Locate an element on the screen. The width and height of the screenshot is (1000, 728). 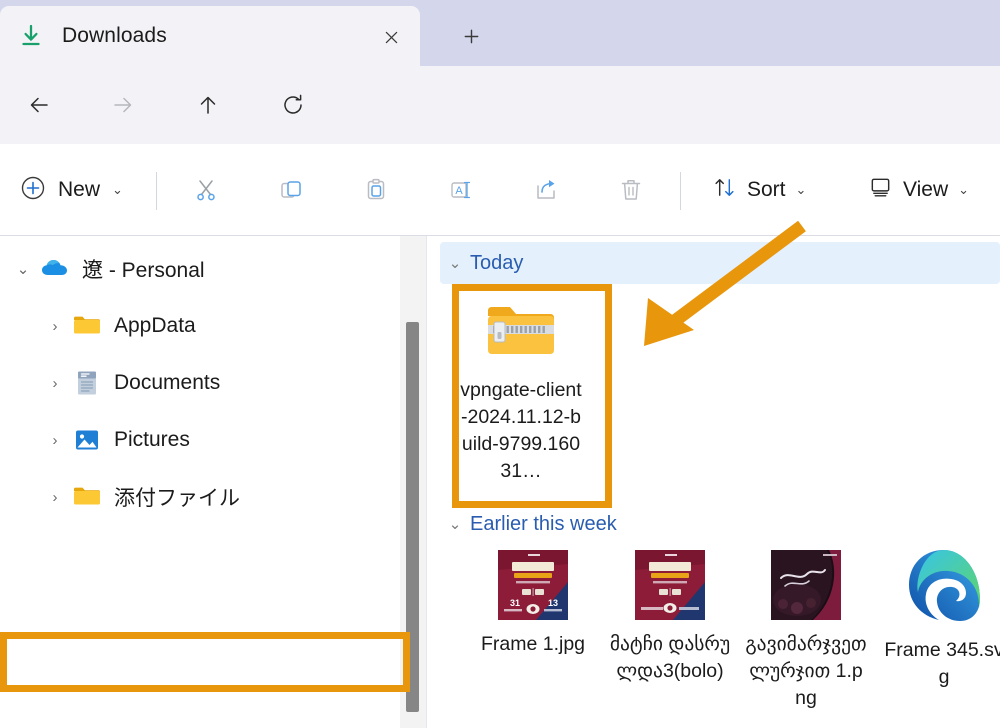
new-button: New ⌄ is located at coordinates (71, 190).